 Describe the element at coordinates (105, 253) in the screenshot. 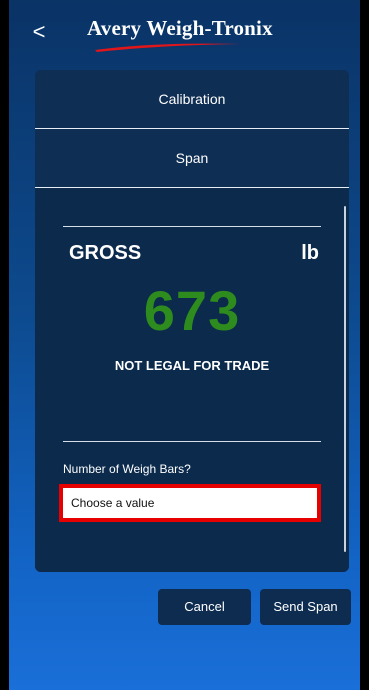

I see `weigh-mode-label: GROSS` at that location.